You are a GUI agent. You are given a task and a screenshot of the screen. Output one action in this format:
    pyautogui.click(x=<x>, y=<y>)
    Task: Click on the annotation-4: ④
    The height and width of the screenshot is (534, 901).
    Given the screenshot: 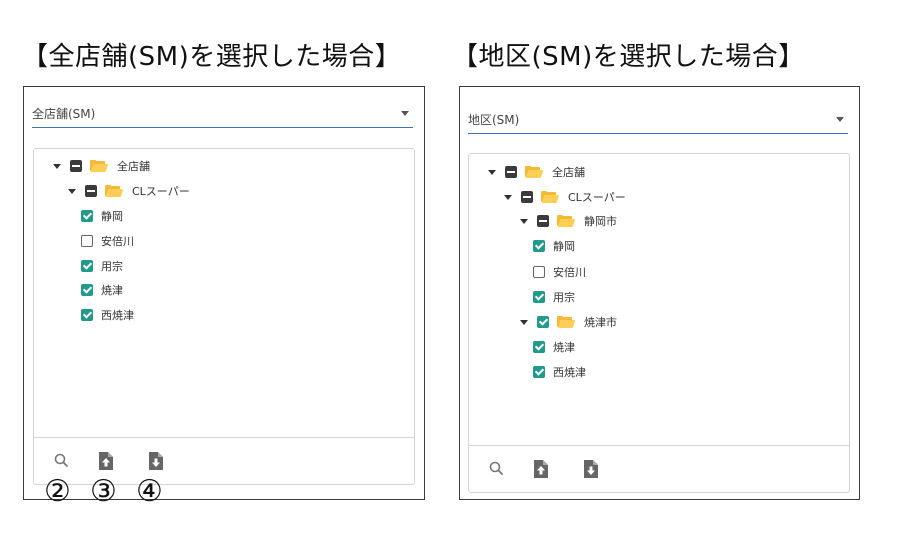 What is the action you would take?
    pyautogui.click(x=149, y=491)
    